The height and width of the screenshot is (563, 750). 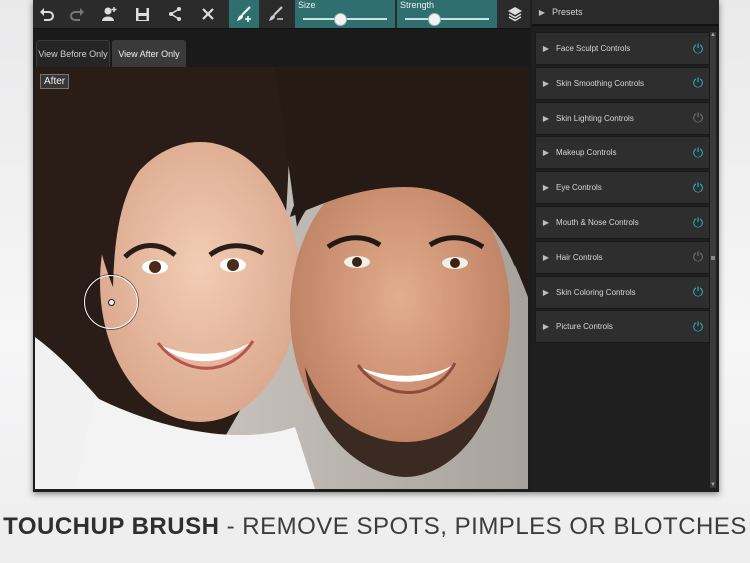 What do you see at coordinates (625, 13) in the screenshot?
I see `presets-header: ▶ Presets` at bounding box center [625, 13].